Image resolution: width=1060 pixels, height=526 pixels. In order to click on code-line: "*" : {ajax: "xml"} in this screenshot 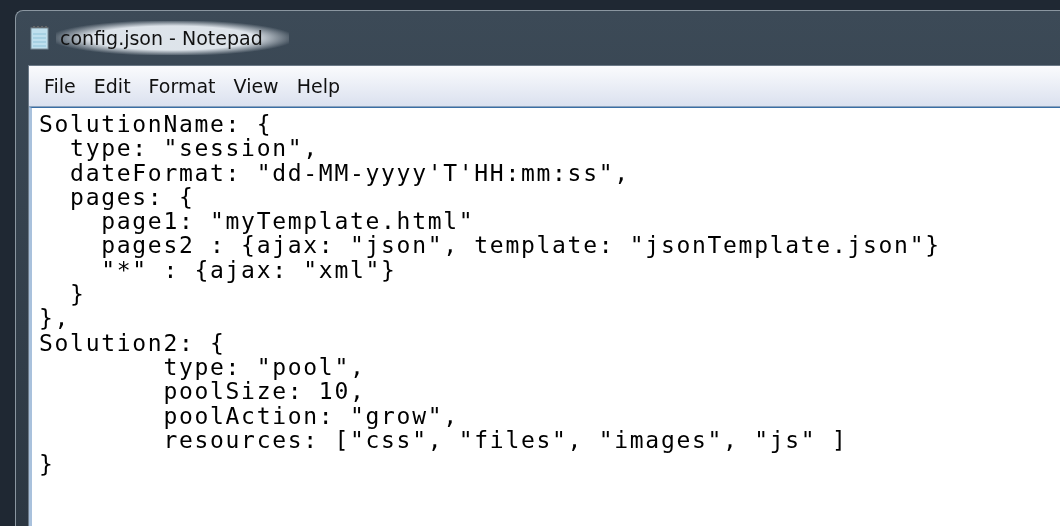, I will do `click(248, 270)`.